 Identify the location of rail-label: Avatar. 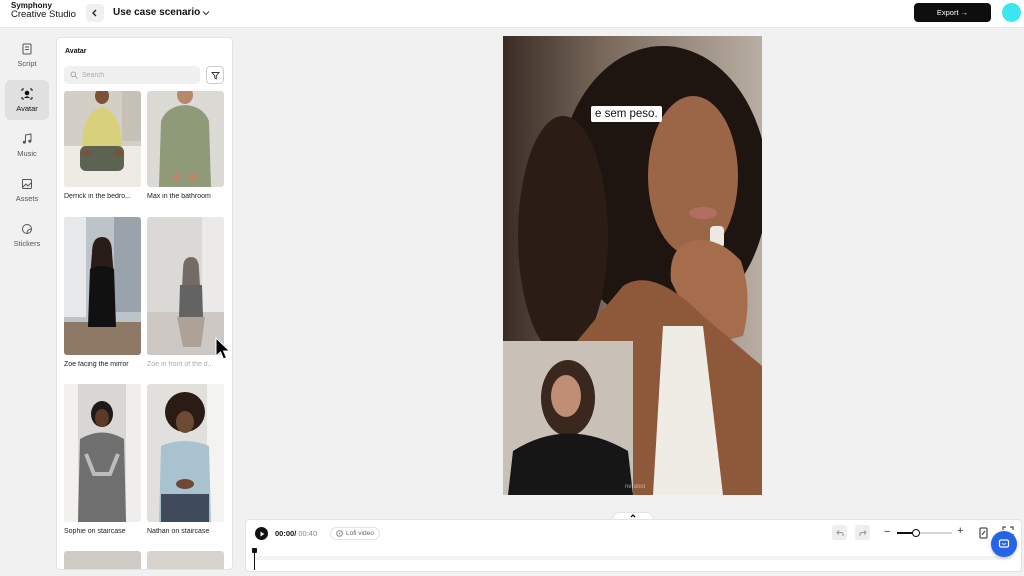
(27, 108).